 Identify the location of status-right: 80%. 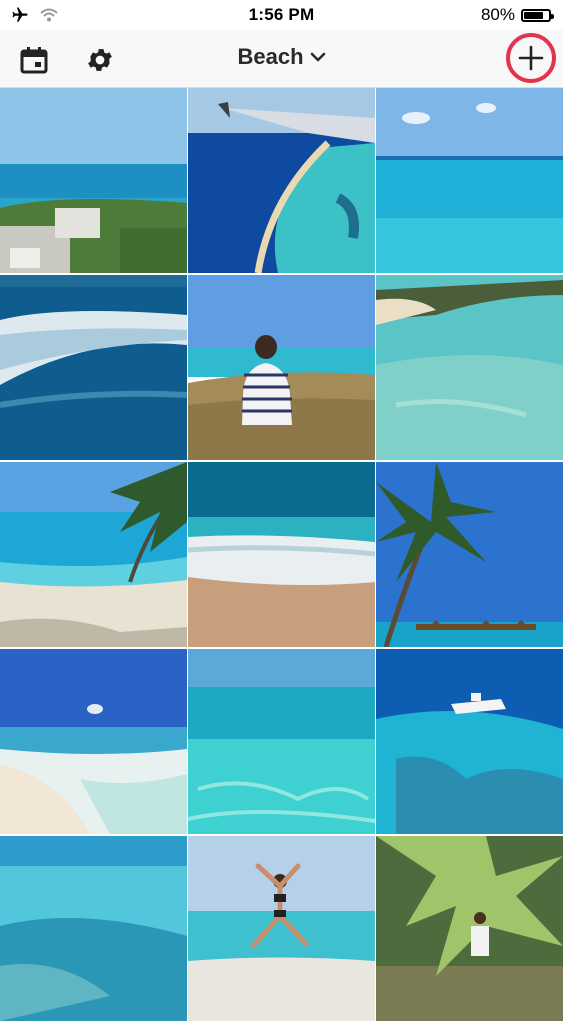
(517, 15).